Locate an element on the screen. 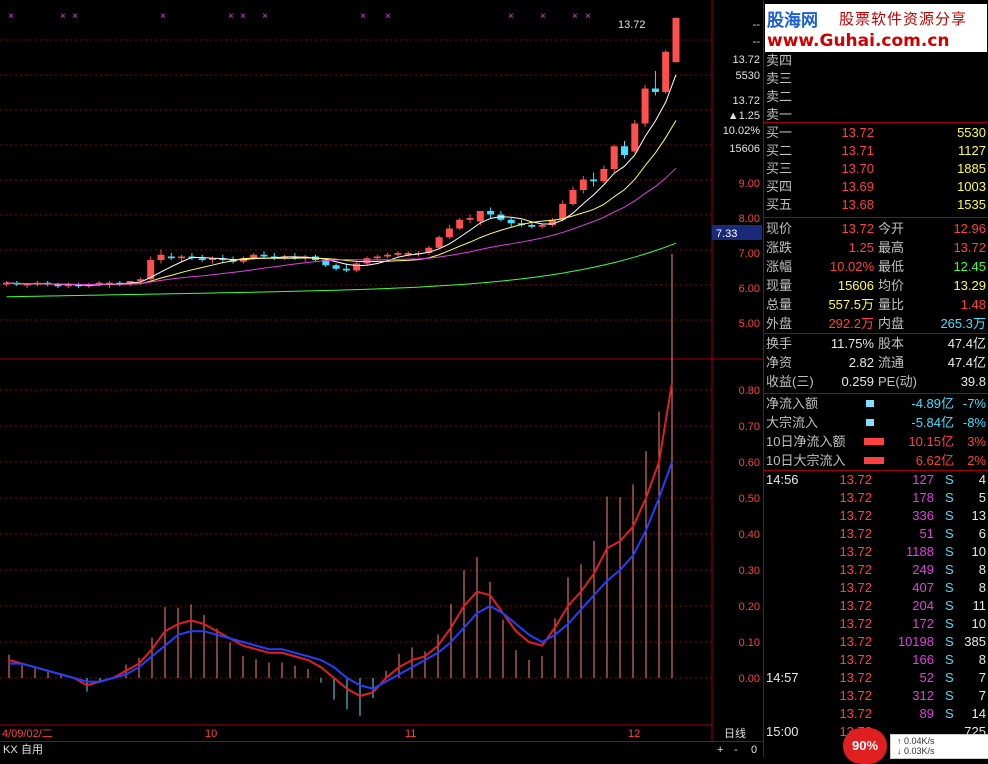  order-book-sell-row: 卖四 is located at coordinates (876, 61).